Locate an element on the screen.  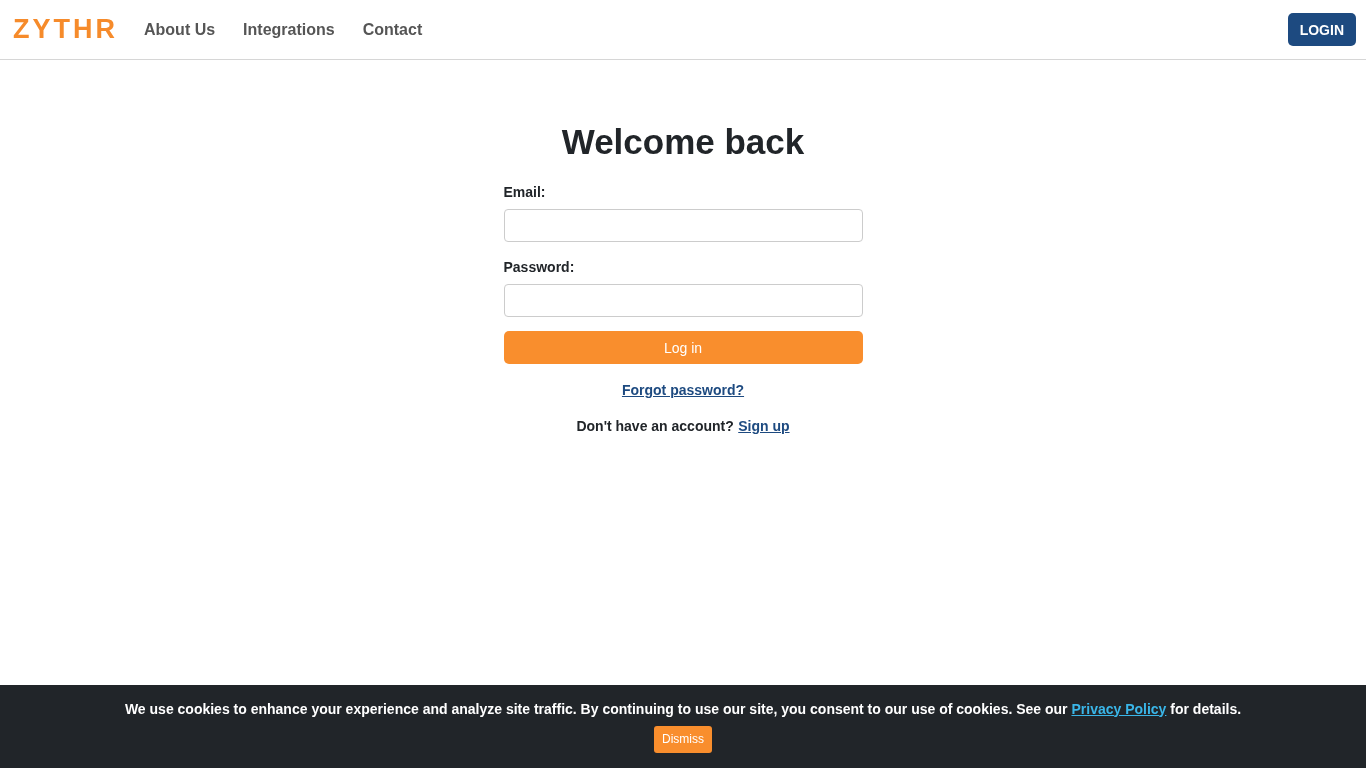
privacy-policy-link: Privacy Policy is located at coordinates (1119, 708).